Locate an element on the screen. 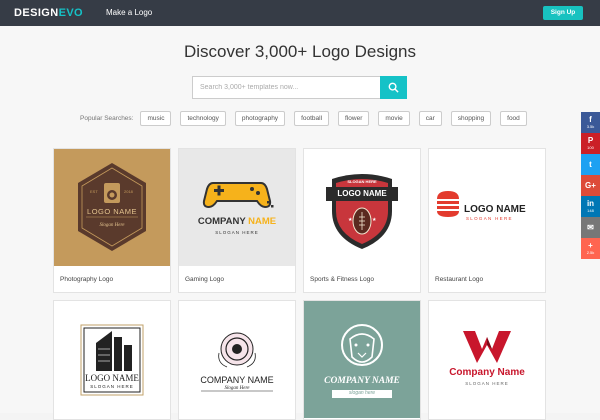  logo-card-building: LOGO NAME SLOGAN HERE is located at coordinates (112, 360).